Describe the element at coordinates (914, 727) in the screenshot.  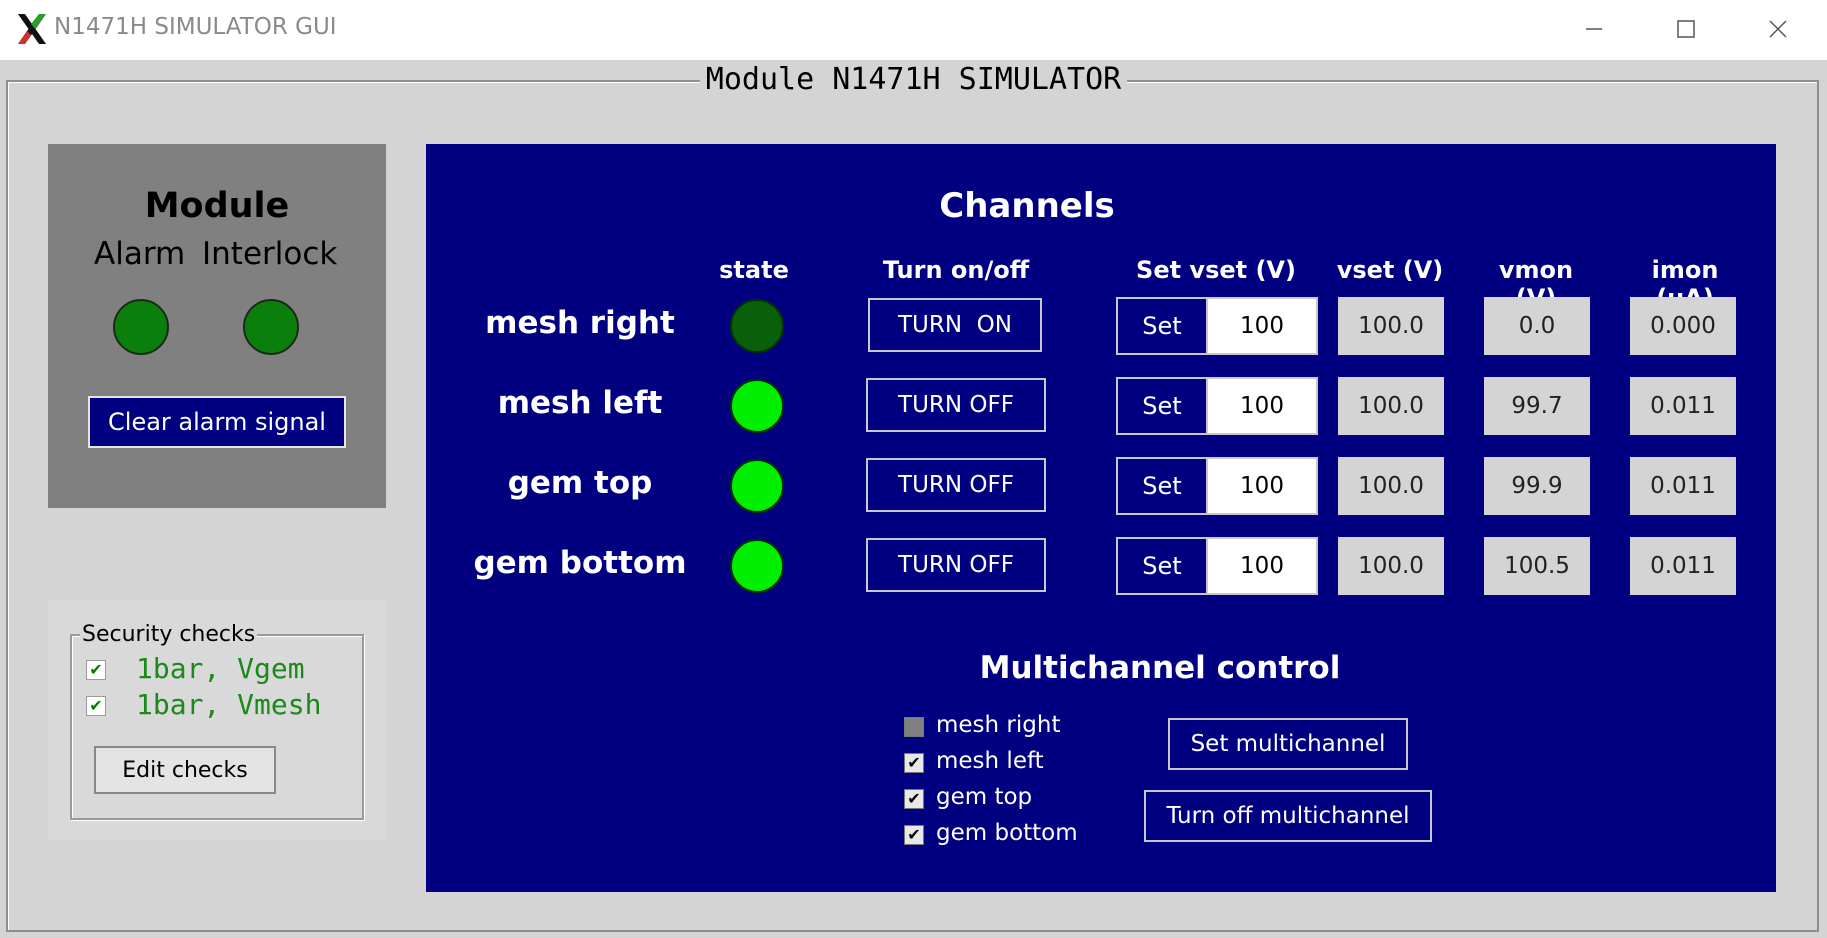
I see `multichannel-checkbox-mesh-right` at that location.